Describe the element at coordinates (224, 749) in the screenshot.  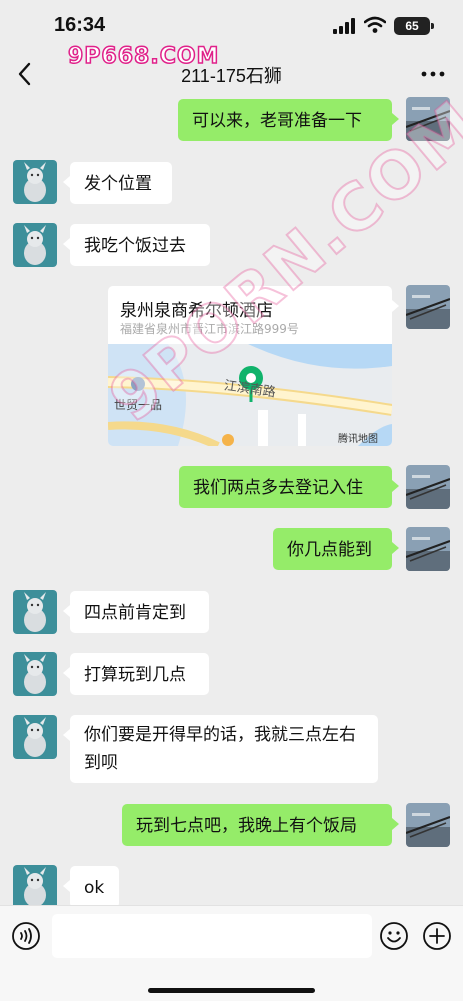
I see `message-bubble: 你们要是开得早的话，我就三点左右到呗` at that location.